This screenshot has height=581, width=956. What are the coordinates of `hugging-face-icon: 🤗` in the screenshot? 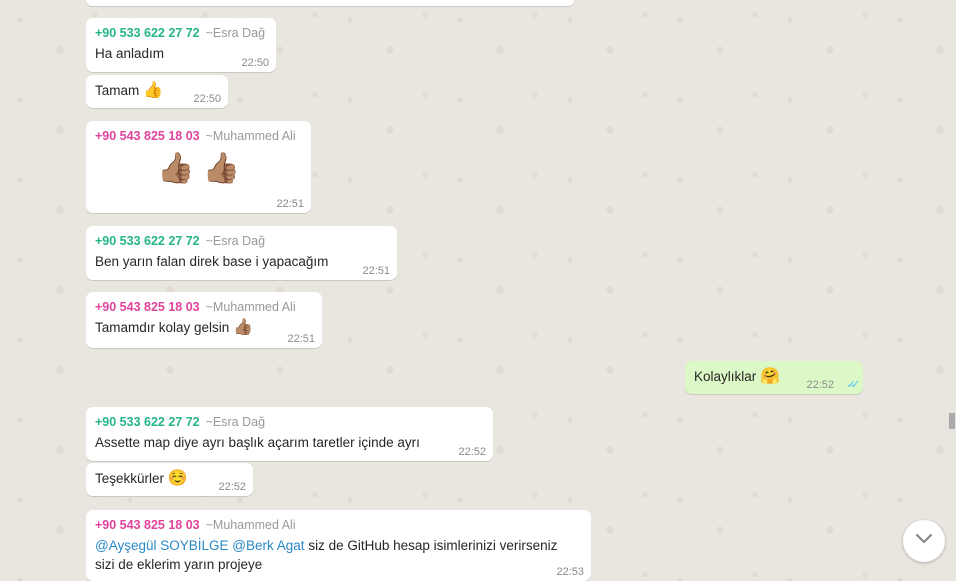 It's located at (770, 376).